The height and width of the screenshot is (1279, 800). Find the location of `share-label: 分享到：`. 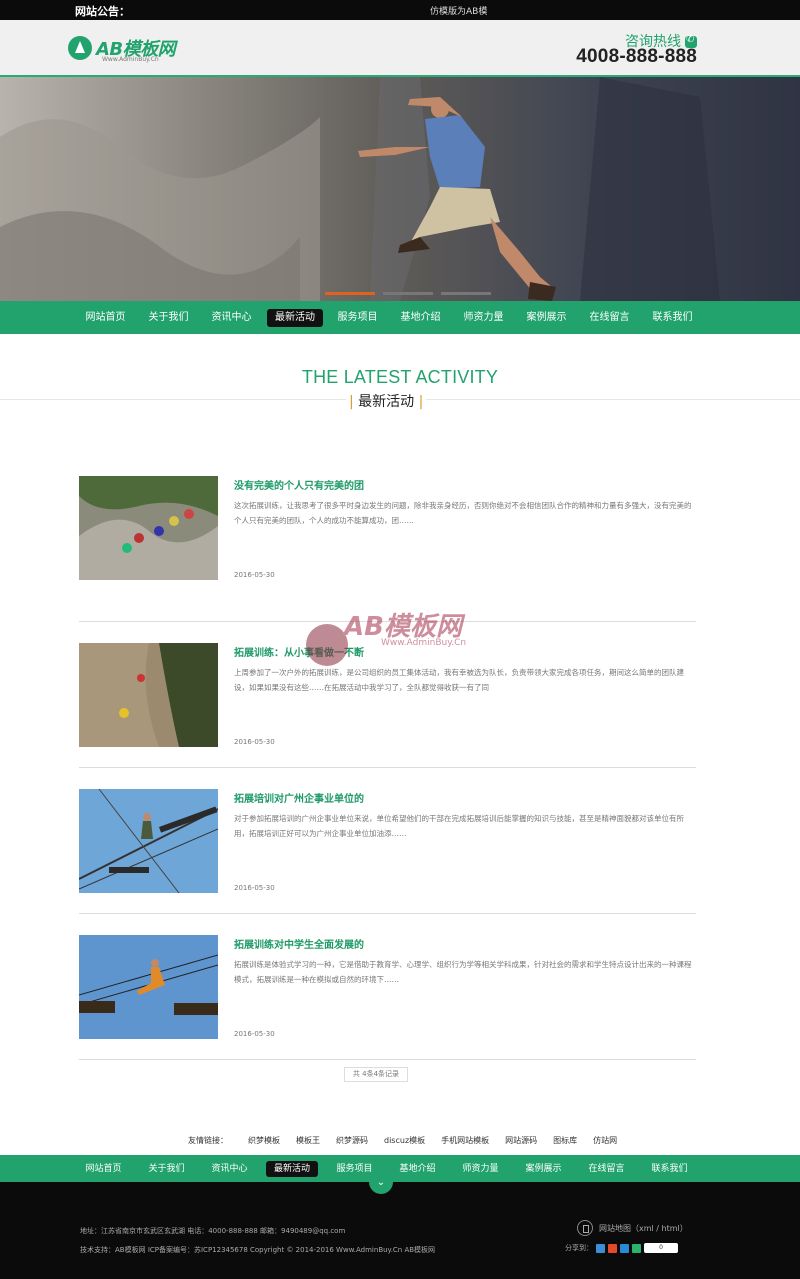

share-label: 分享到： is located at coordinates (579, 1248).